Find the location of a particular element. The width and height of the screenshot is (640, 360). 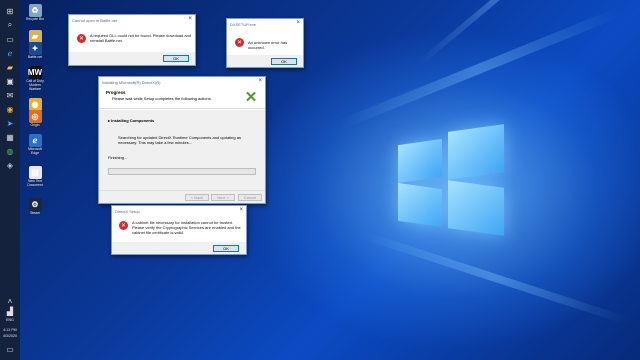

dialog-titlebar: Cannot open in Battle.net × is located at coordinates (132, 20).